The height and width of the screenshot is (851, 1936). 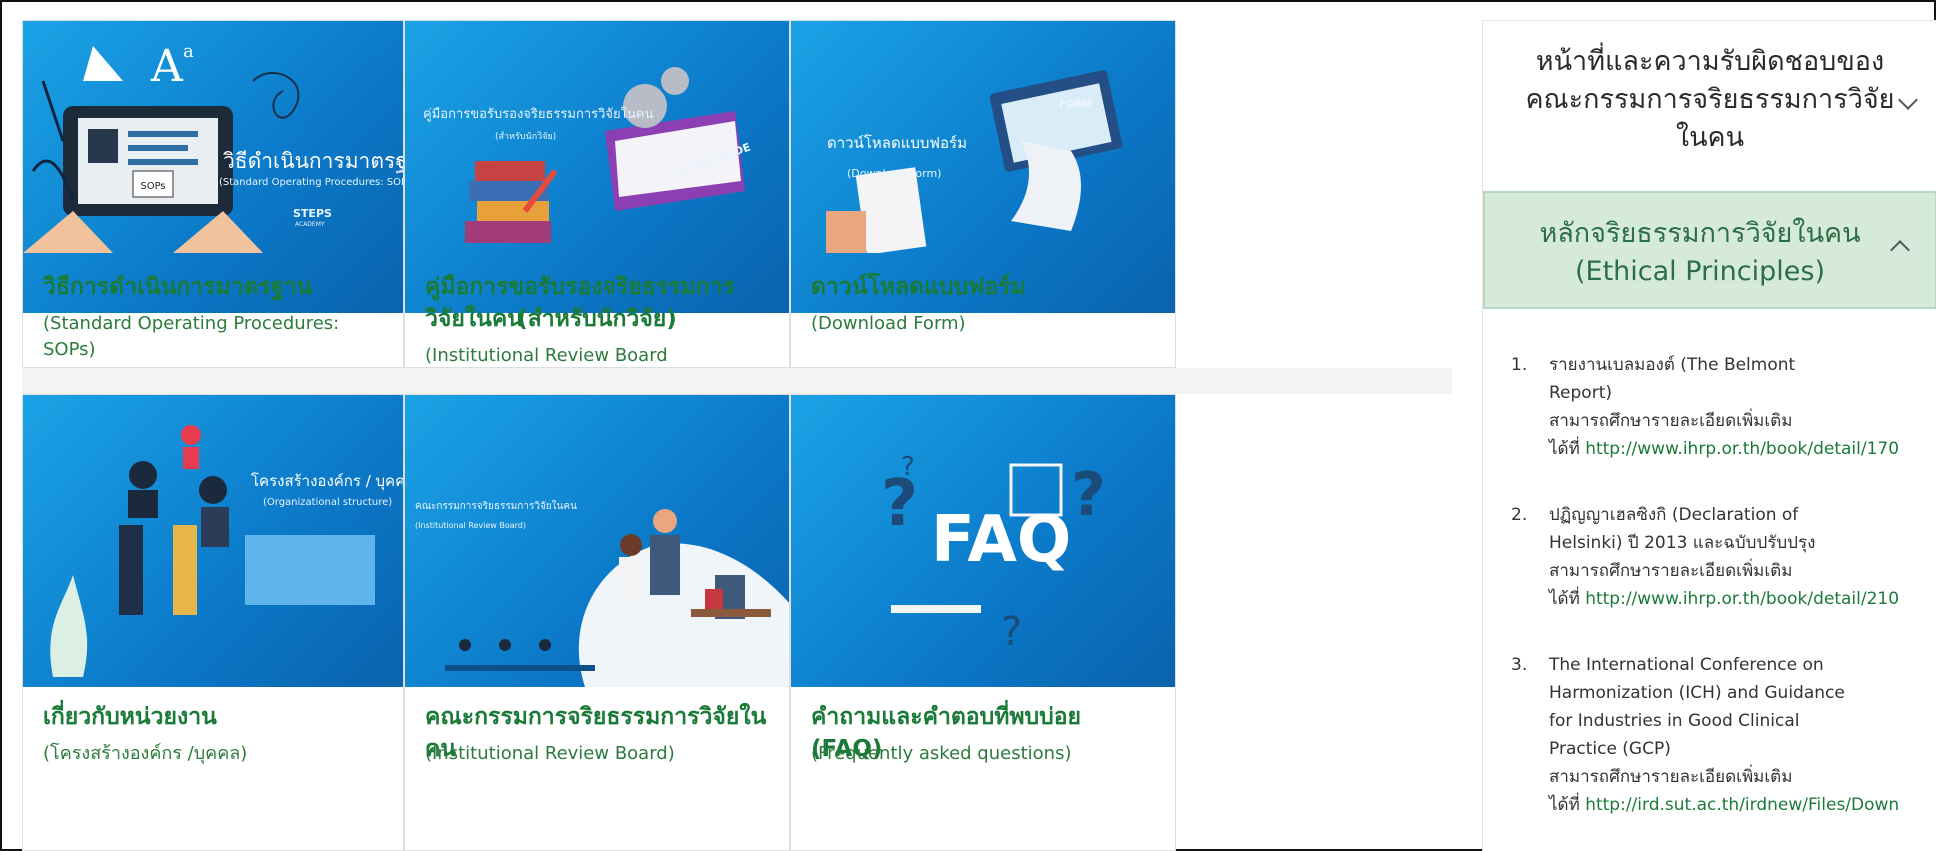 I want to click on organization-illustration, so click(x=212, y=551).